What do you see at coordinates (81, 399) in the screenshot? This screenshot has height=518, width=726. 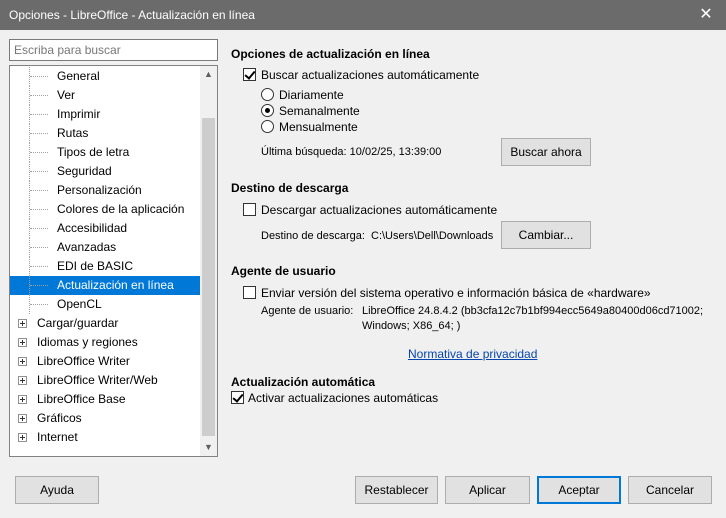 I see `tree-category-label: LibreOffice Base` at bounding box center [81, 399].